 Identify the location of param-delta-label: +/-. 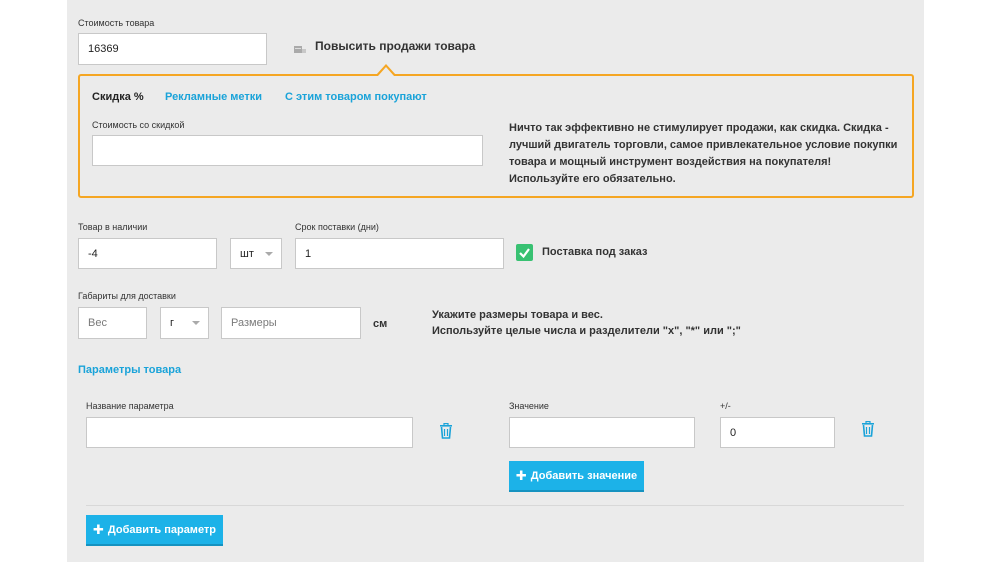
(725, 406).